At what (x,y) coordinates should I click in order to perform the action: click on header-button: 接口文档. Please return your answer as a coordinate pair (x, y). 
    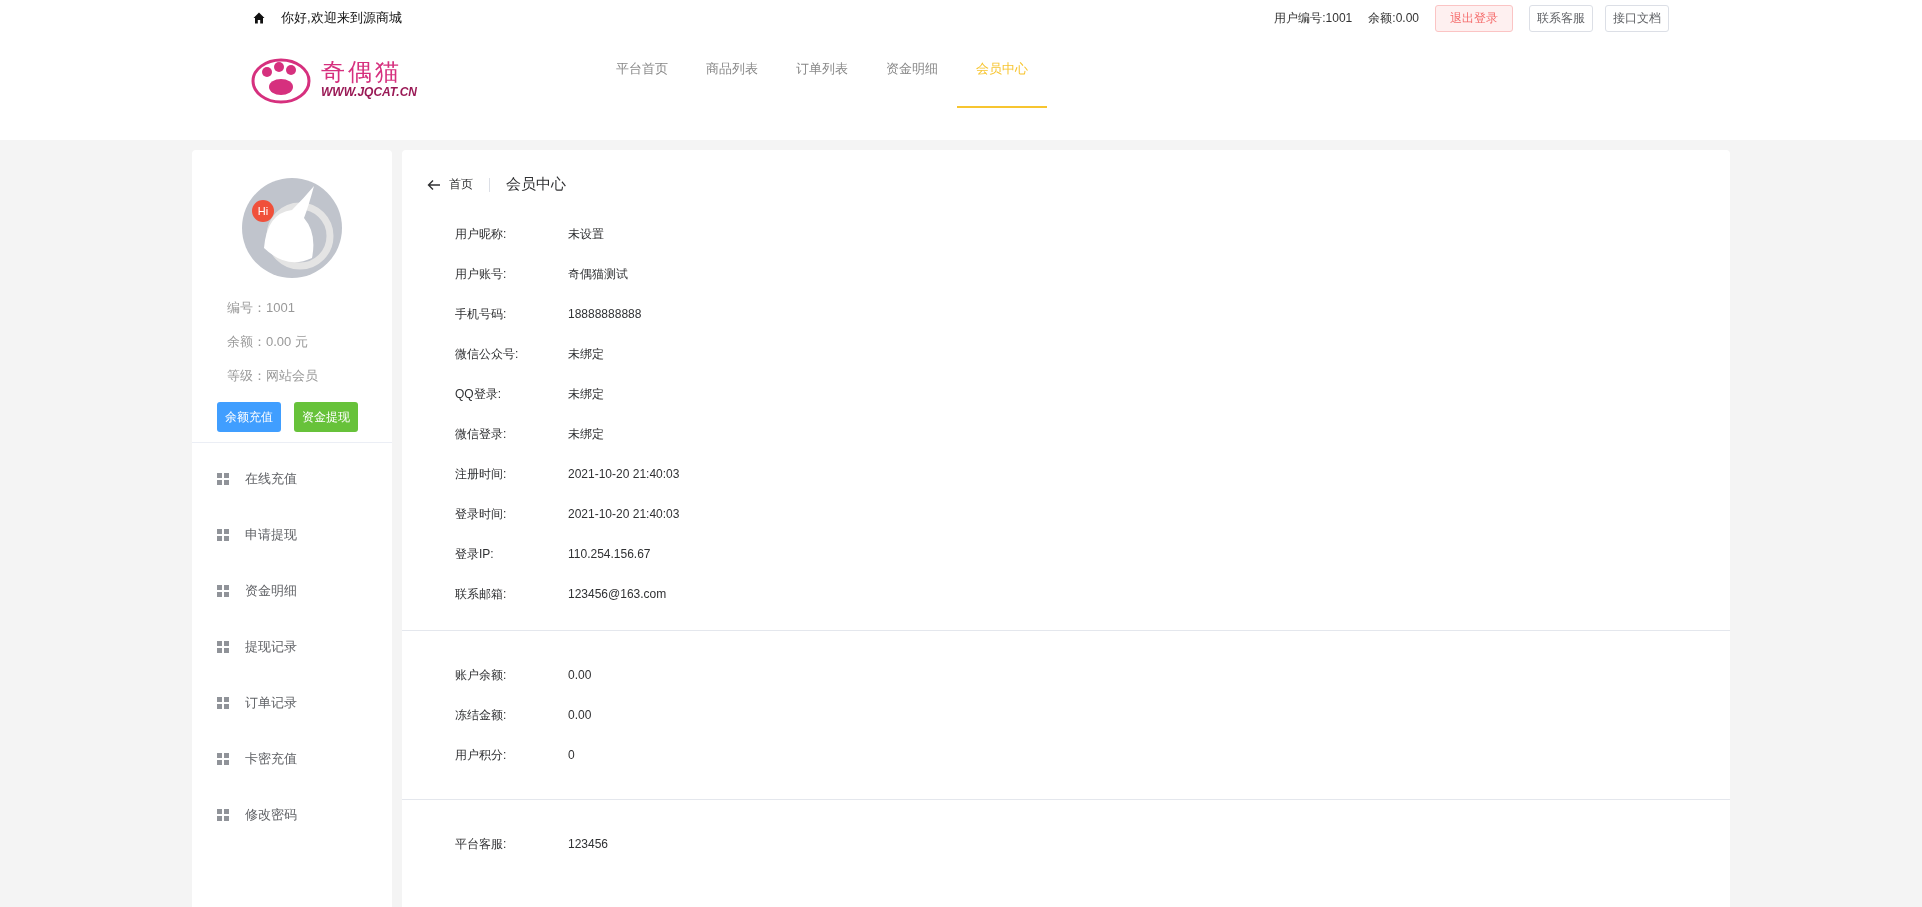
    Looking at the image, I should click on (1637, 18).